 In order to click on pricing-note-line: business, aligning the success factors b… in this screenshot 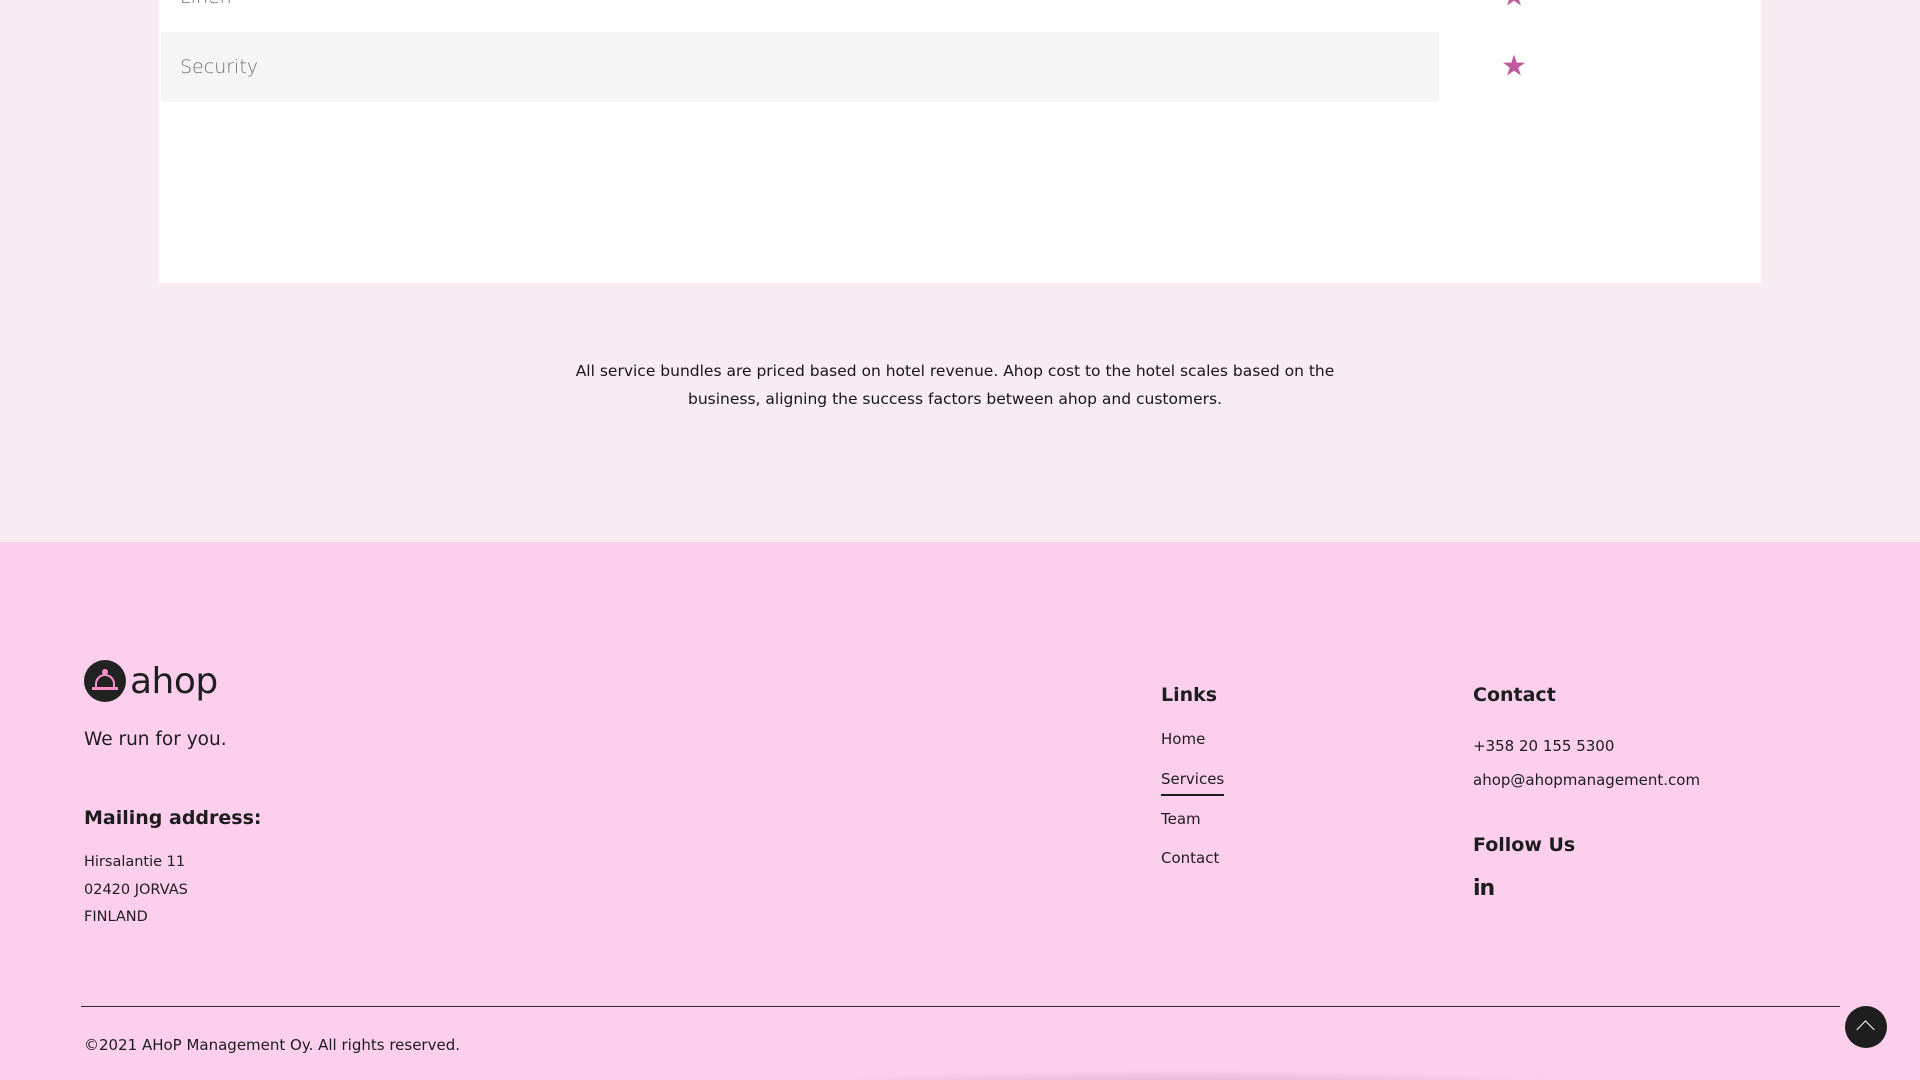, I will do `click(955, 399)`.